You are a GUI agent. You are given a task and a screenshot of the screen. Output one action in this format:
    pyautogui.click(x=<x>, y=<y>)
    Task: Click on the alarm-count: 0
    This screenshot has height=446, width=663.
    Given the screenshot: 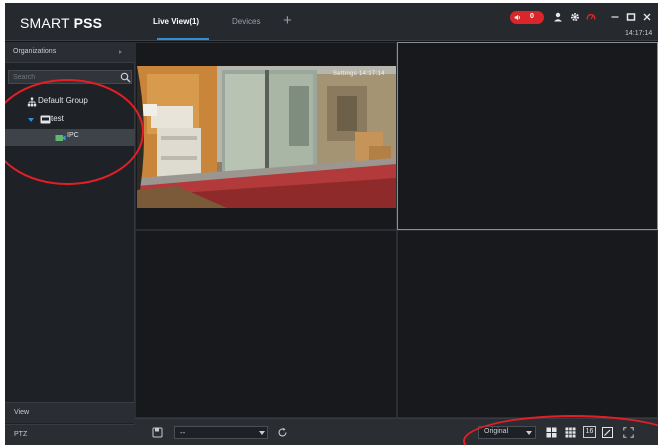 What is the action you would take?
    pyautogui.click(x=532, y=16)
    